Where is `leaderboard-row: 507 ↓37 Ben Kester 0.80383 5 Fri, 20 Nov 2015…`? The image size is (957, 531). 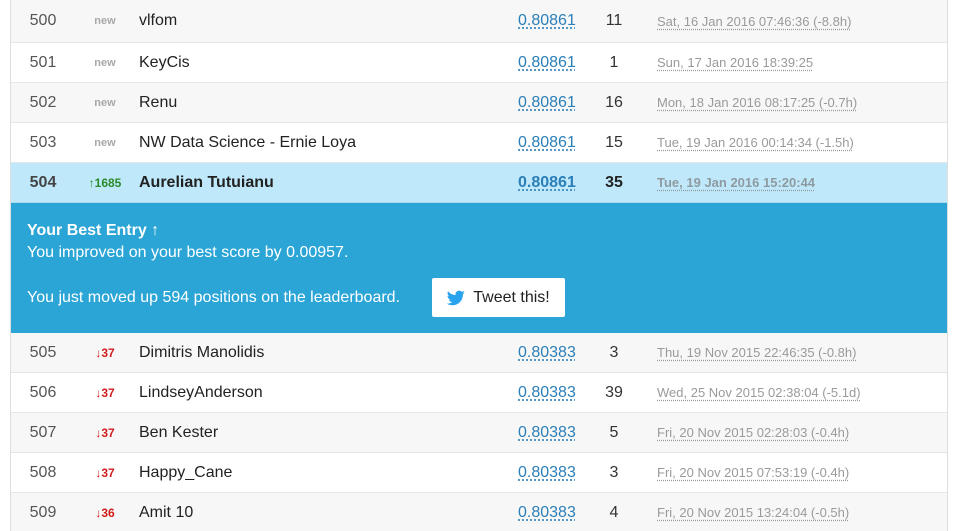 leaderboard-row: 507 ↓37 Ben Kester 0.80383 5 Fri, 20 Nov 2015… is located at coordinates (479, 433).